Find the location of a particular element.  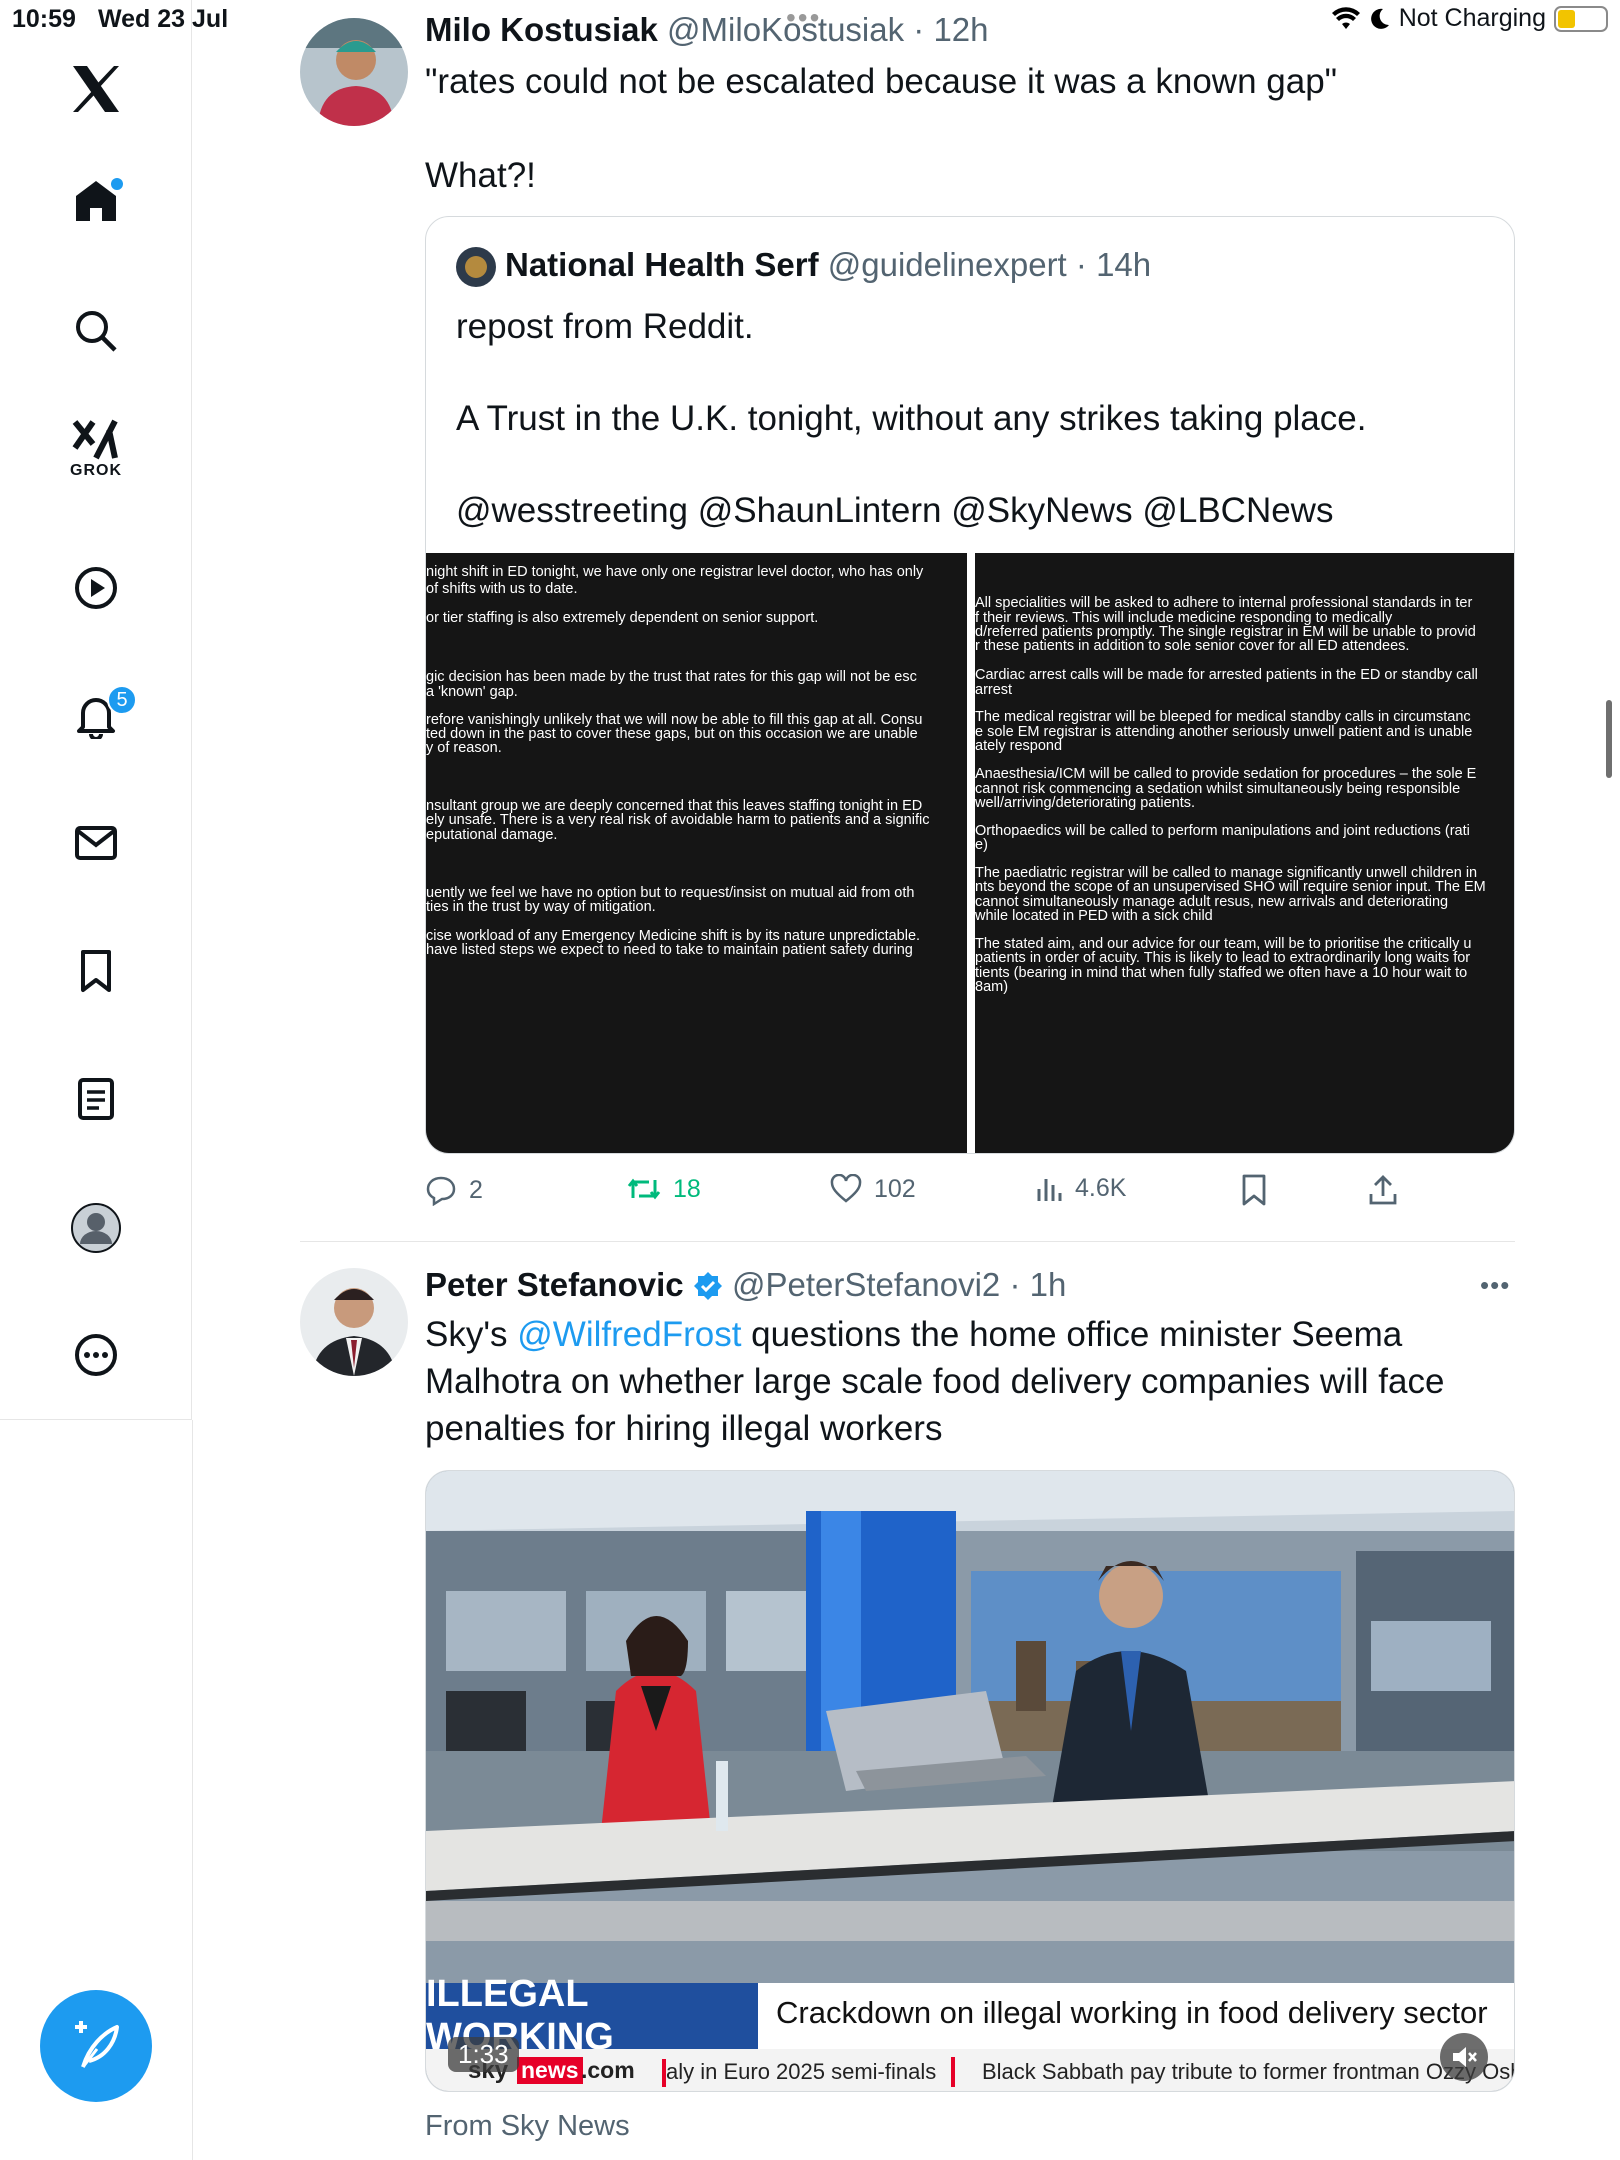

share-button is located at coordinates (1383, 1190).